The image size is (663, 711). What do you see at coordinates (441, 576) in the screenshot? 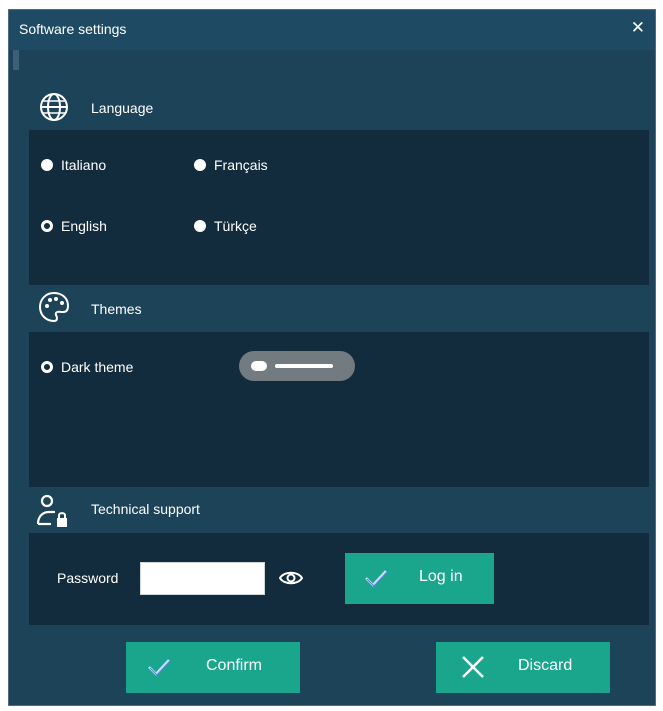
I see `login-label: Log in` at bounding box center [441, 576].